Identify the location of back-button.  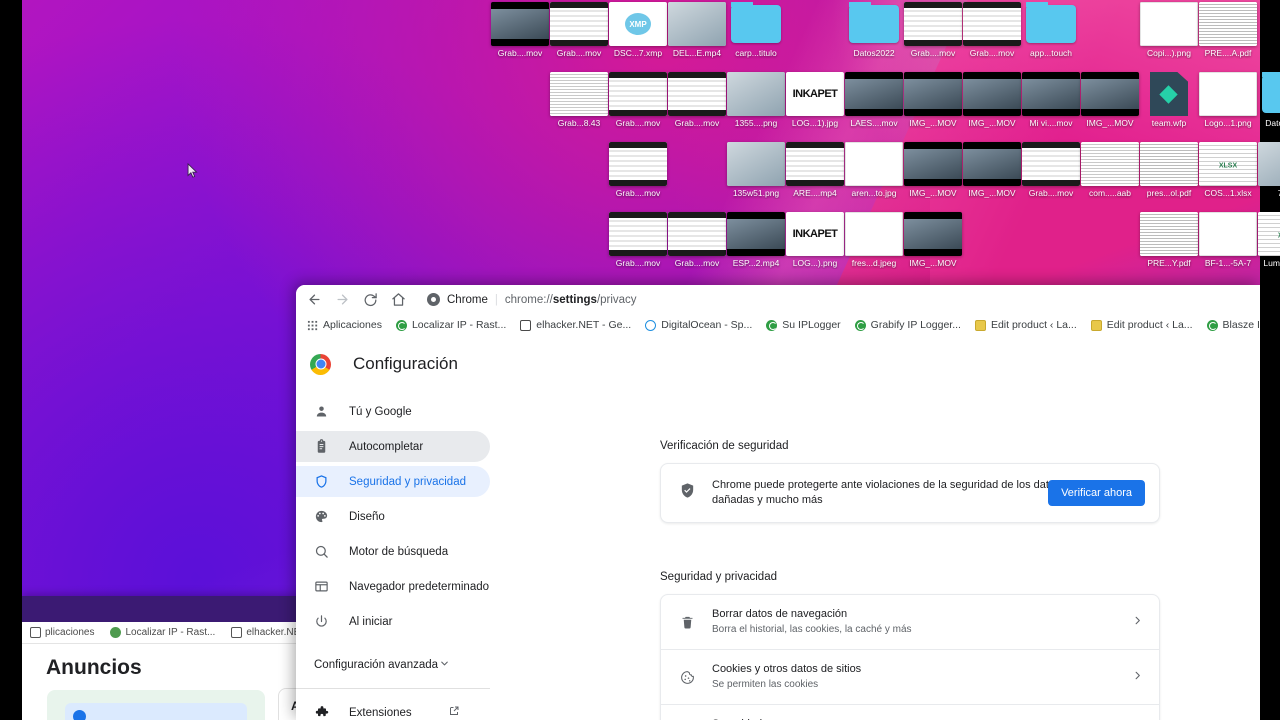
(314, 299).